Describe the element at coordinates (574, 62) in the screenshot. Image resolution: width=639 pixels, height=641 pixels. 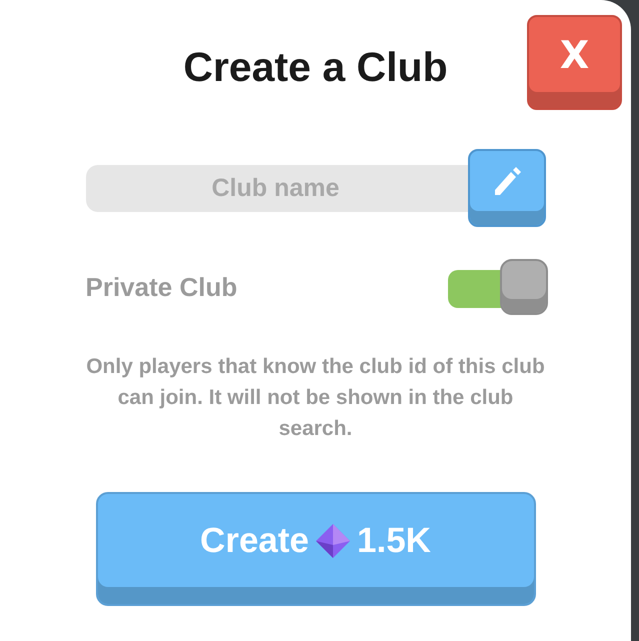
I see `close-button: X` at that location.